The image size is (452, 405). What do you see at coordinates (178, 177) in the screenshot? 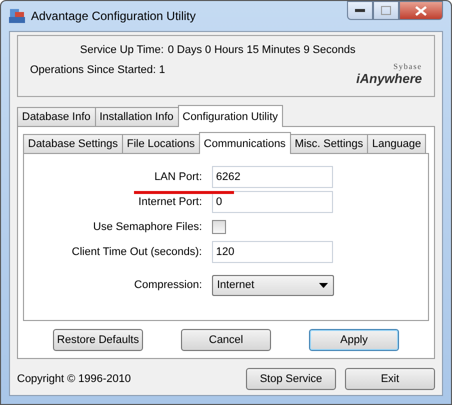
I see `field-label: LAN Port:` at bounding box center [178, 177].